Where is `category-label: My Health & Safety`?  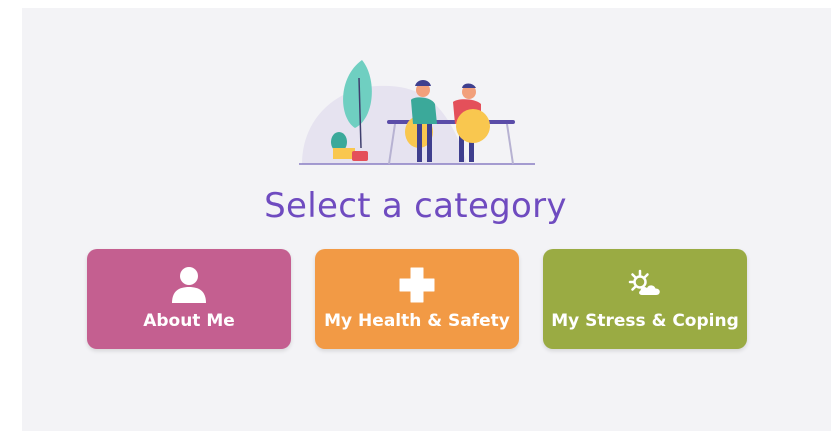 category-label: My Health & Safety is located at coordinates (417, 321).